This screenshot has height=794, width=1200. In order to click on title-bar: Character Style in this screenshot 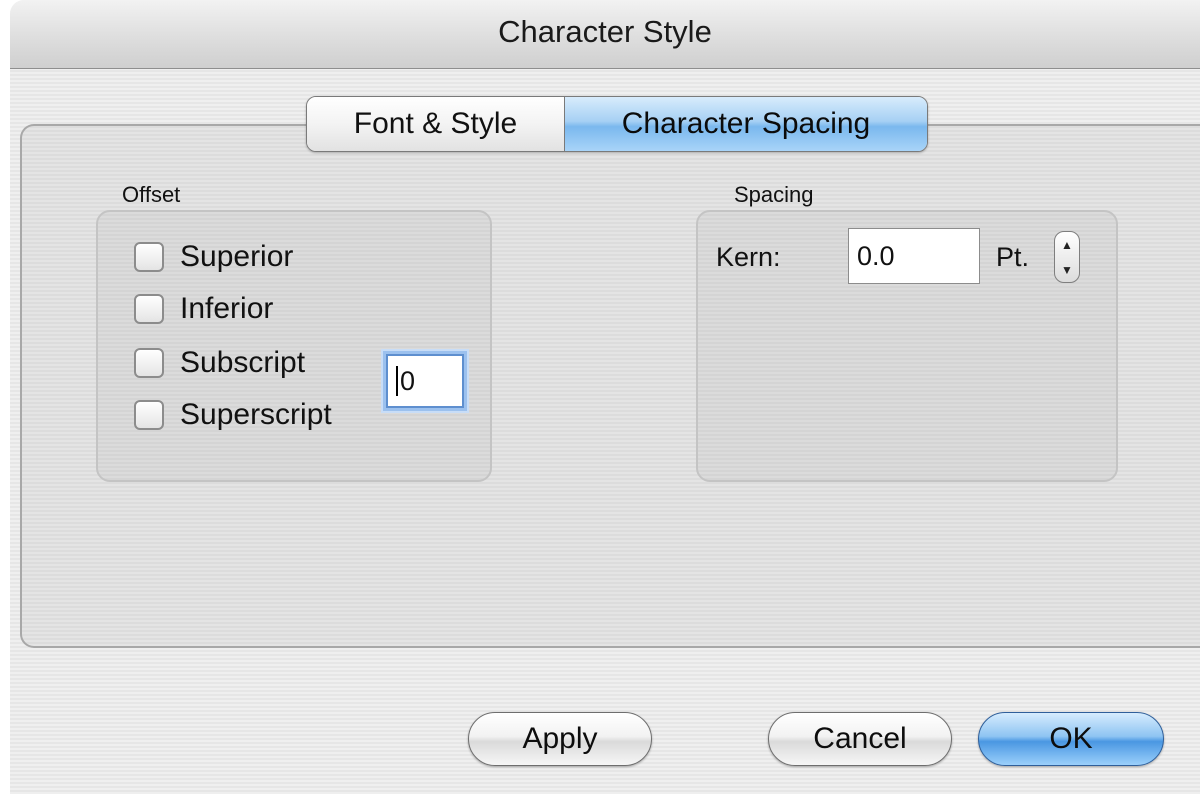, I will do `click(605, 34)`.